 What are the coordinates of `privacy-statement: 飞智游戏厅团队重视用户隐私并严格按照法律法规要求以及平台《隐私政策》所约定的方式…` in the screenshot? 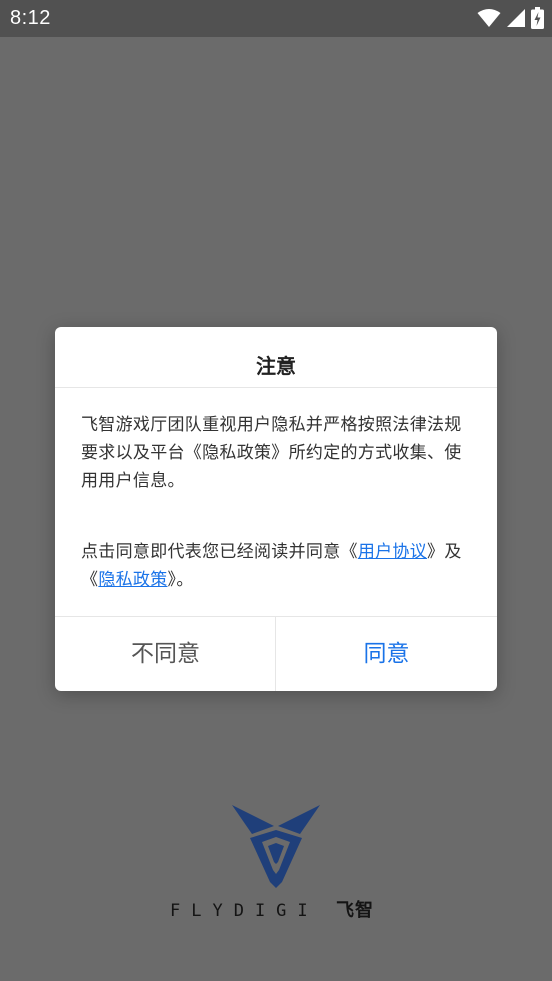 It's located at (271, 453).